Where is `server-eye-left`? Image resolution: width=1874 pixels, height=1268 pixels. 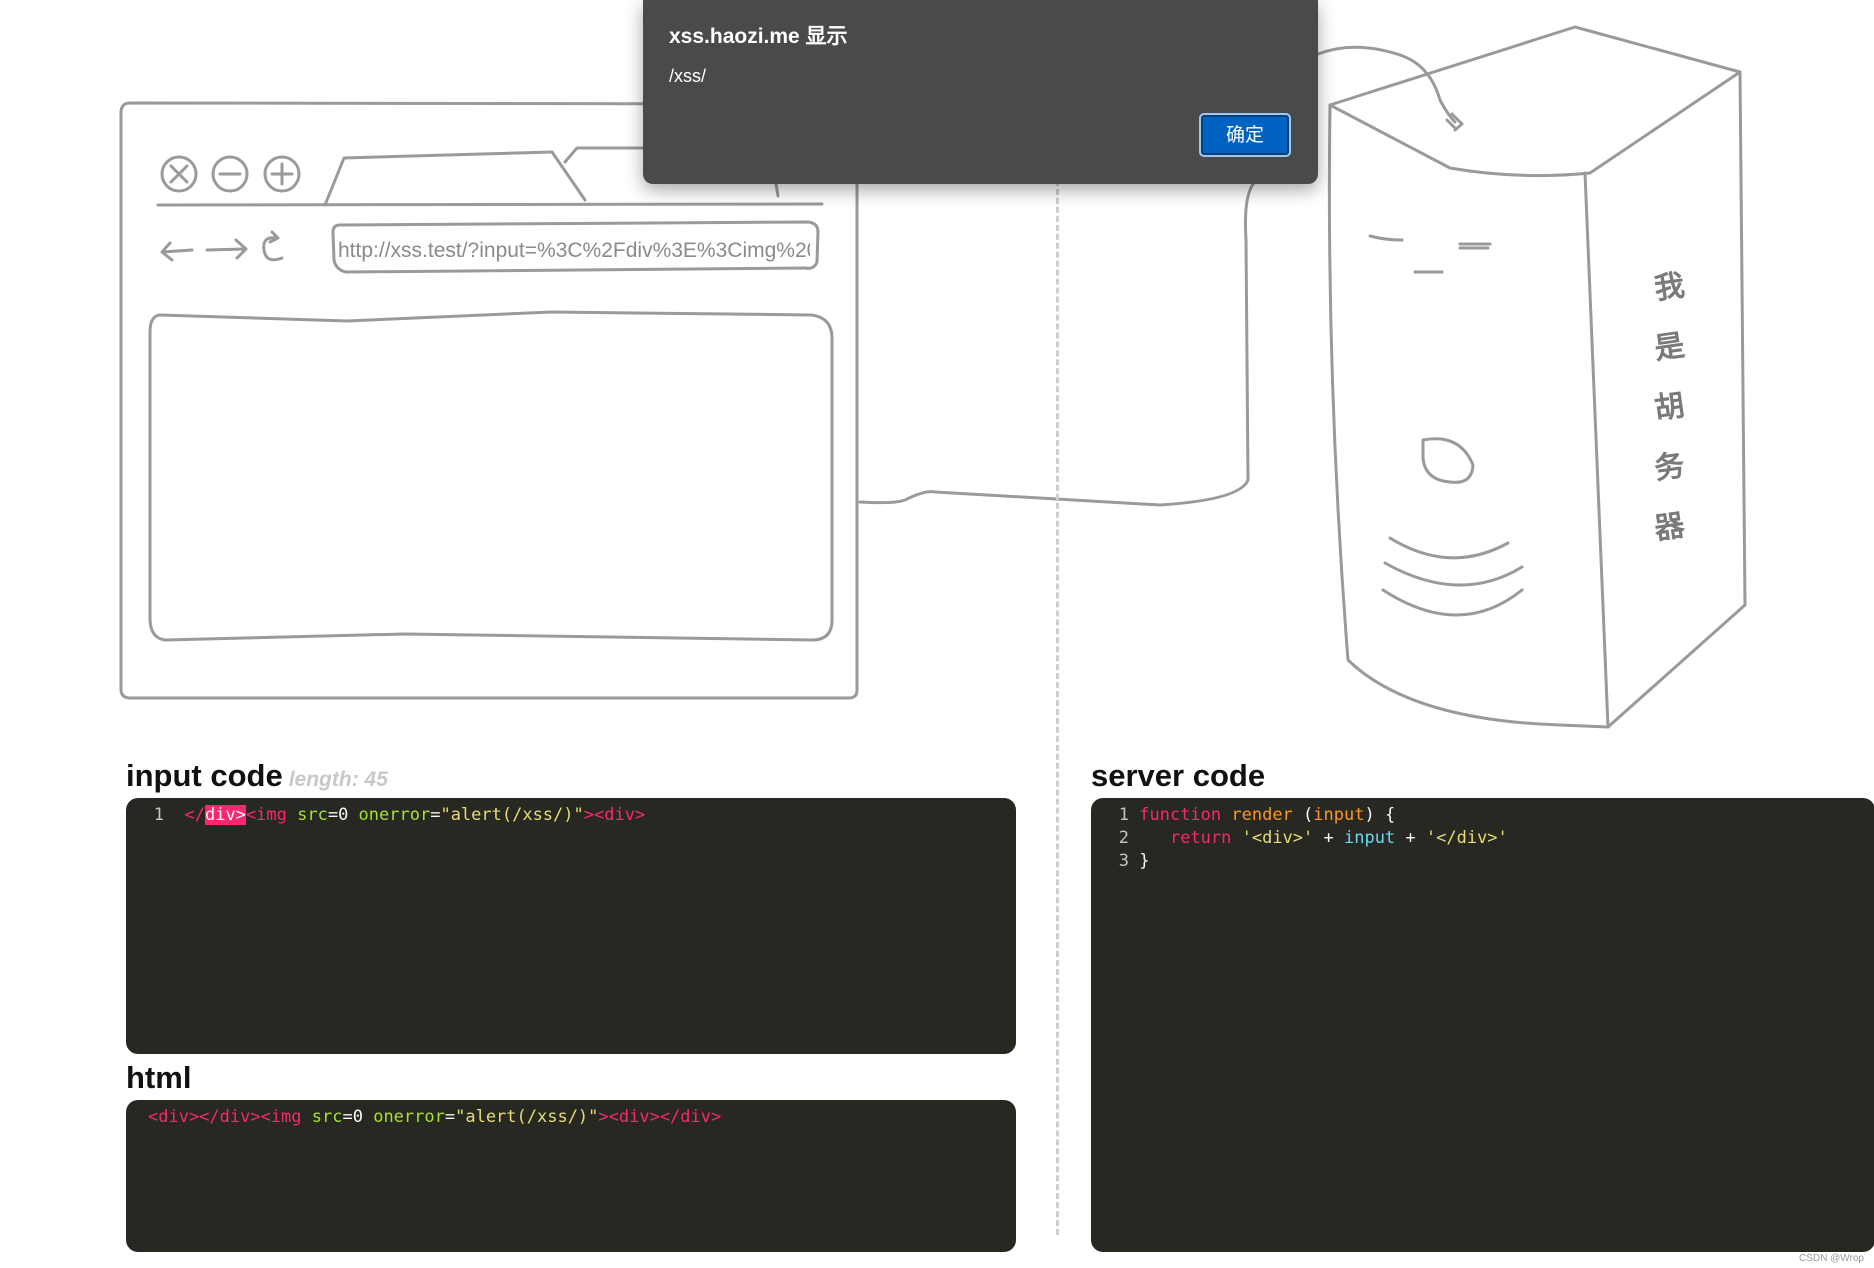
server-eye-left is located at coordinates (1386, 238).